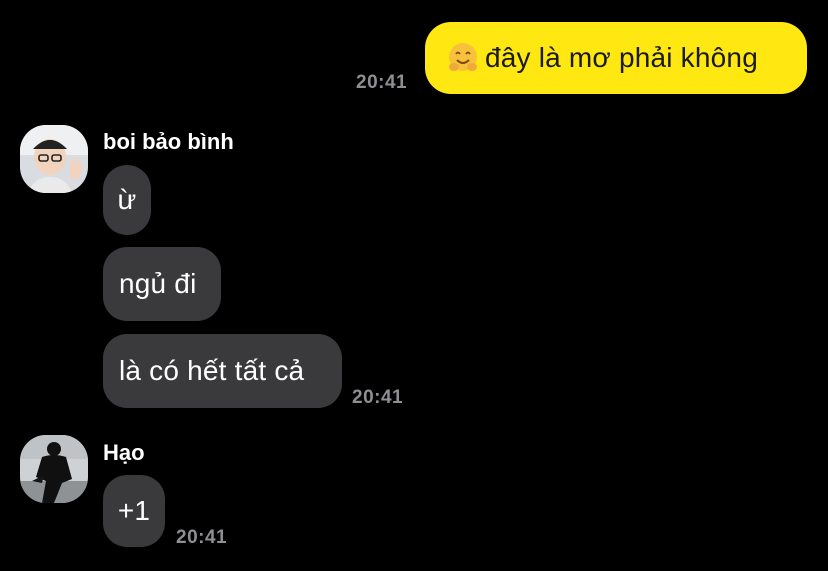 The width and height of the screenshot is (828, 571). I want to click on incoming-message-bubble: +1, so click(134, 511).